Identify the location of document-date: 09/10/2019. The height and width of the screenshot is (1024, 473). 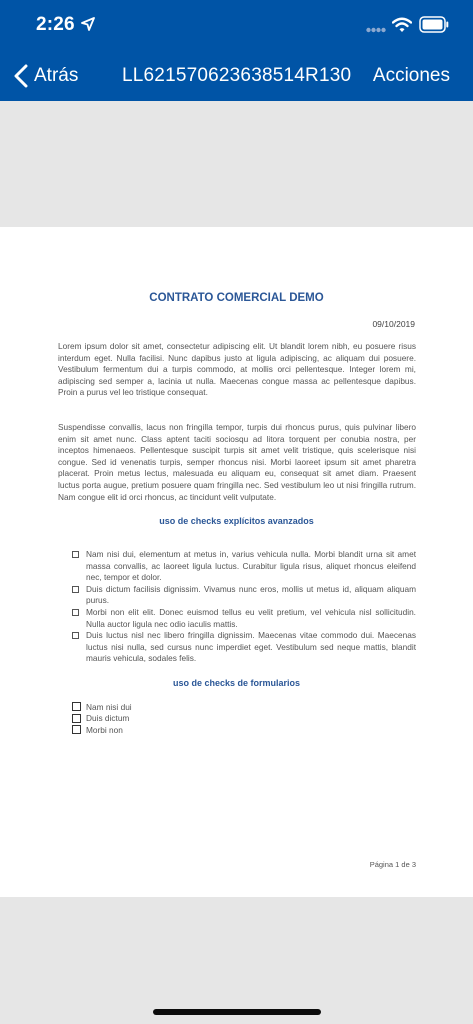
(393, 324).